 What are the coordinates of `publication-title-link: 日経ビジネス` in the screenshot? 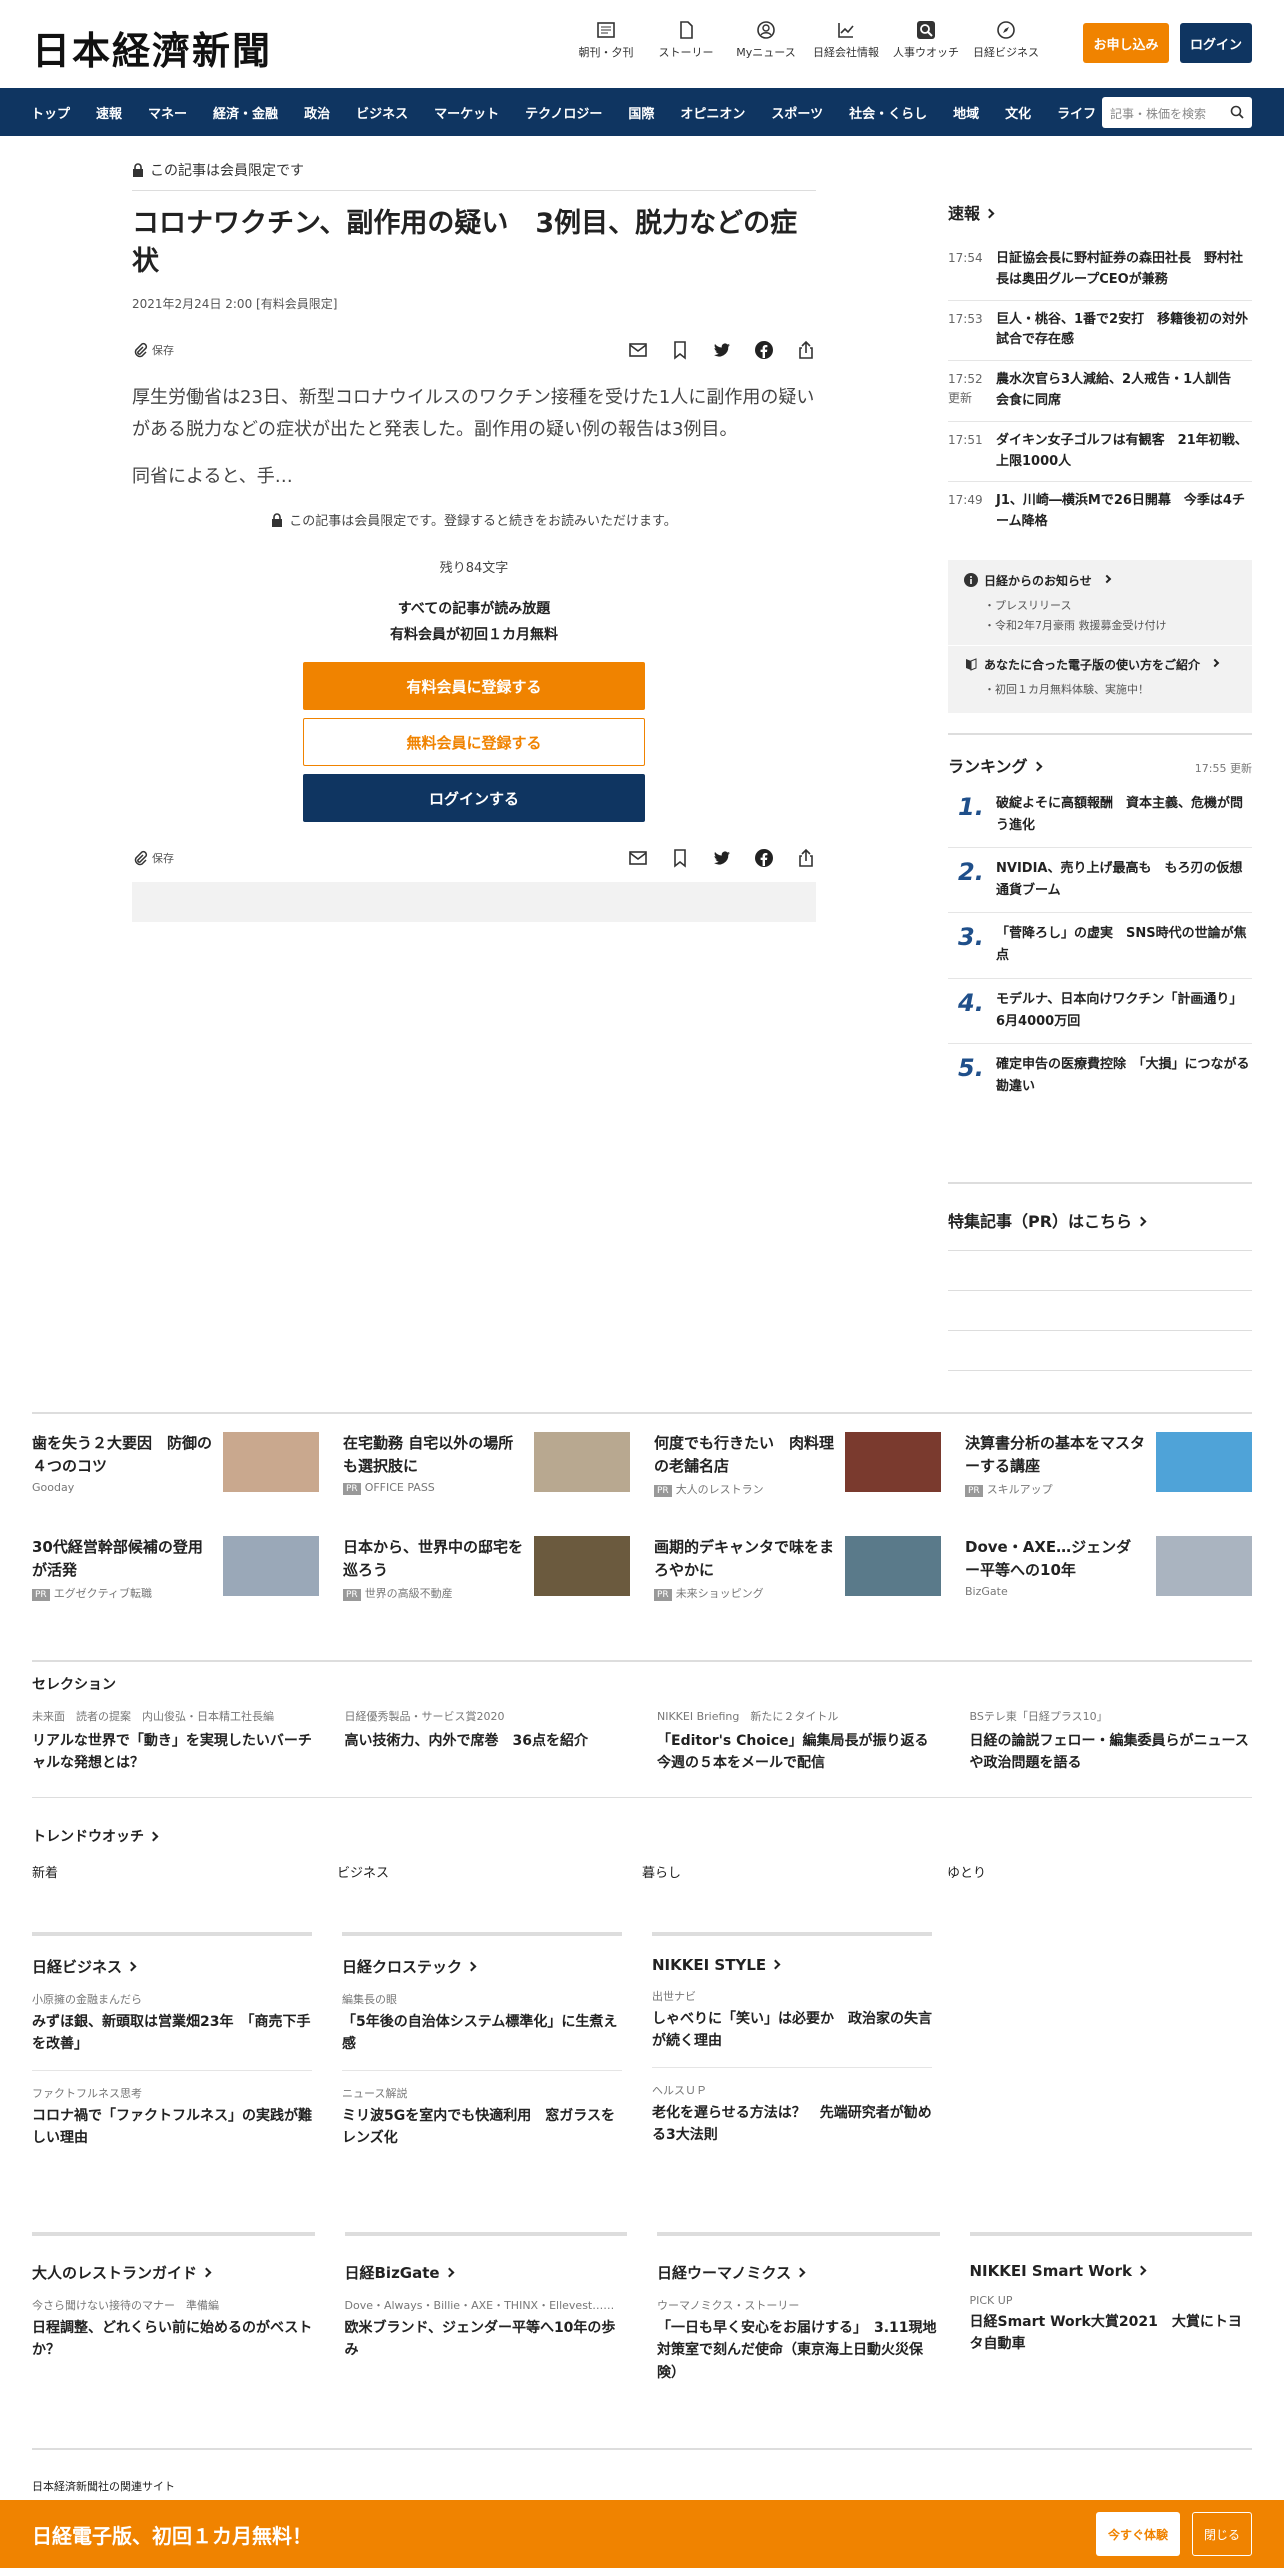 It's located at (172, 1966).